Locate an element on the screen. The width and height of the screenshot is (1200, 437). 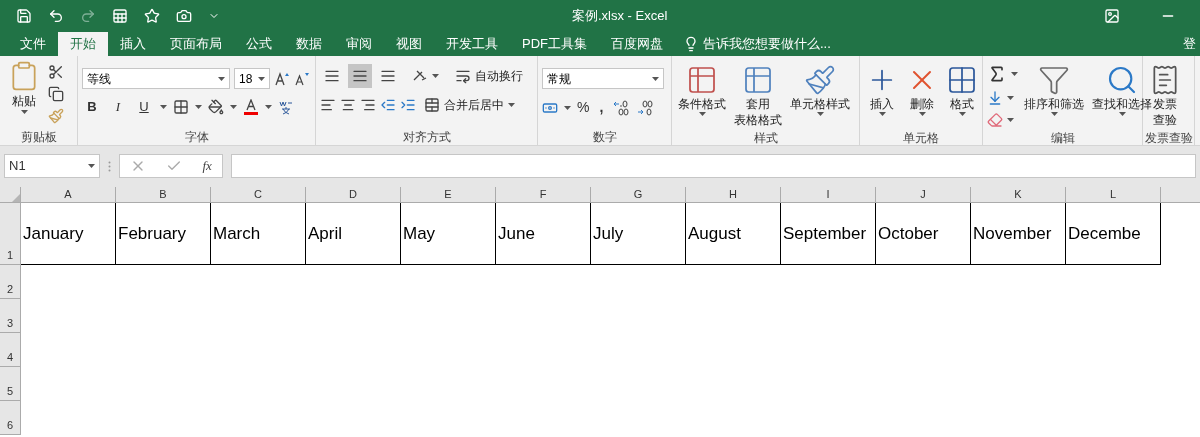
ribbon-tab: 文件 is located at coordinates (33, 44).